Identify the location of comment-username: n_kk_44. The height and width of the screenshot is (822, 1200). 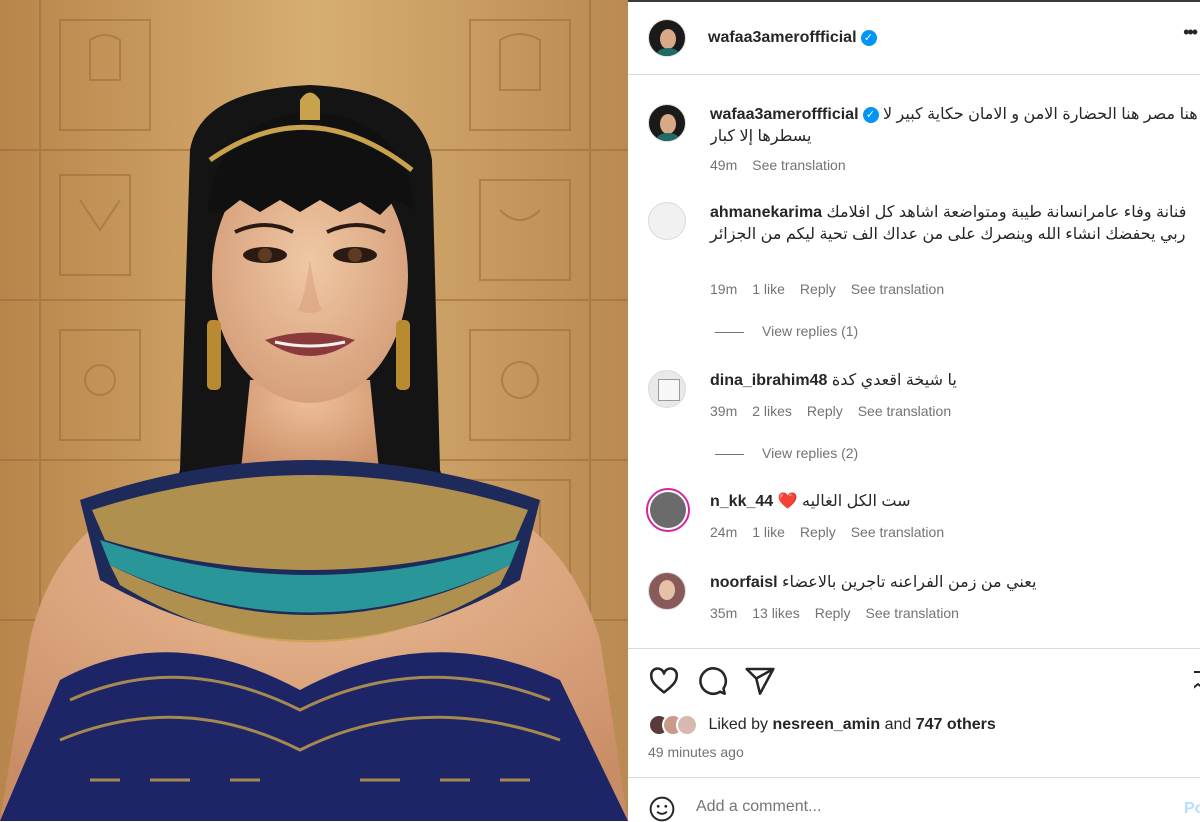
(741, 501).